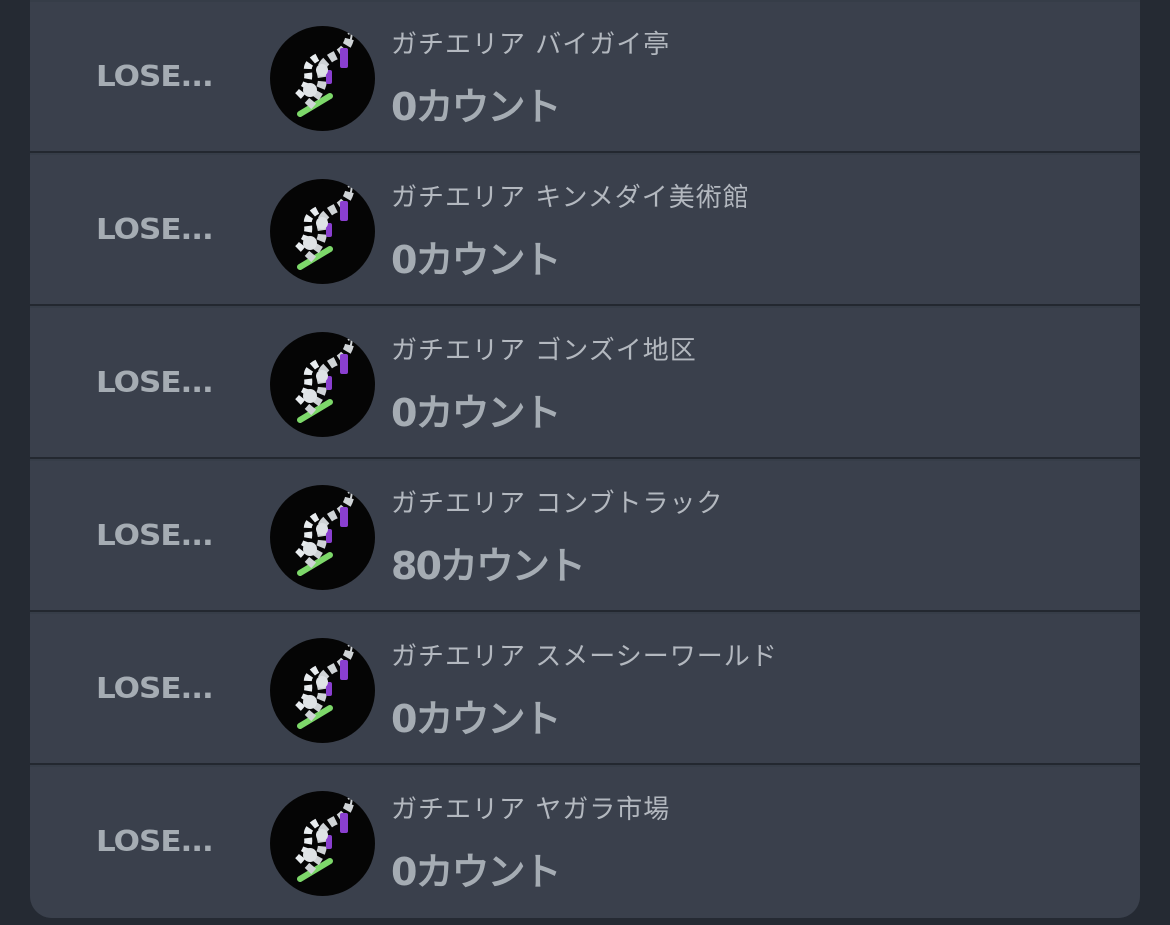 The height and width of the screenshot is (925, 1170). Describe the element at coordinates (557, 504) in the screenshot. I see `stage-name: ガチエリア コンブトラック` at that location.